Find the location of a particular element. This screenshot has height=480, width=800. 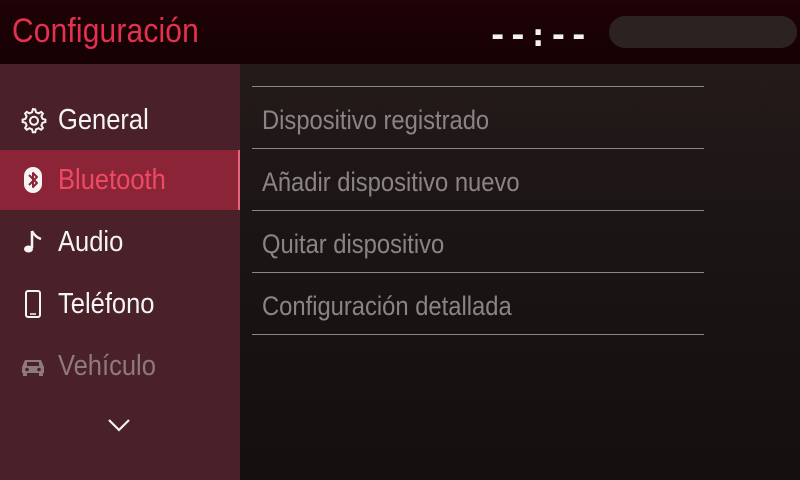

list-item-registered-device: Dispositivo registrado is located at coordinates (478, 120).